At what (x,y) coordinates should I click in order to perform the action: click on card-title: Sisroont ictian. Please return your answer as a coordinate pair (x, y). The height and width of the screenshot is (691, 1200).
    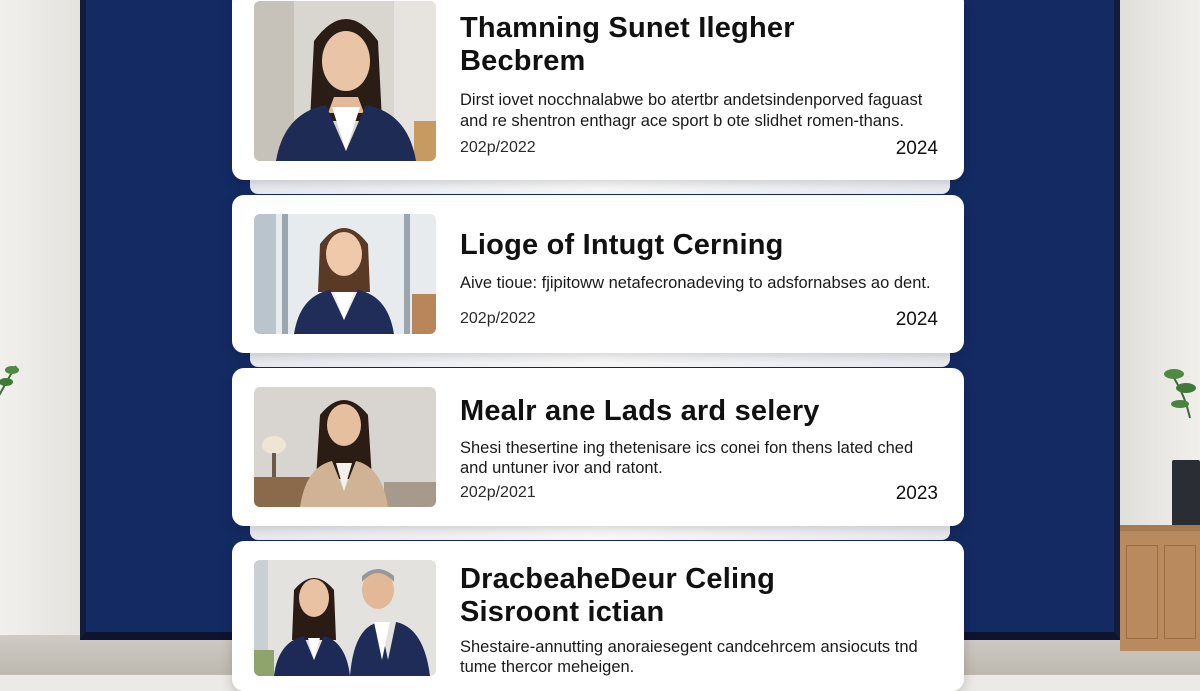
    Looking at the image, I should click on (562, 612).